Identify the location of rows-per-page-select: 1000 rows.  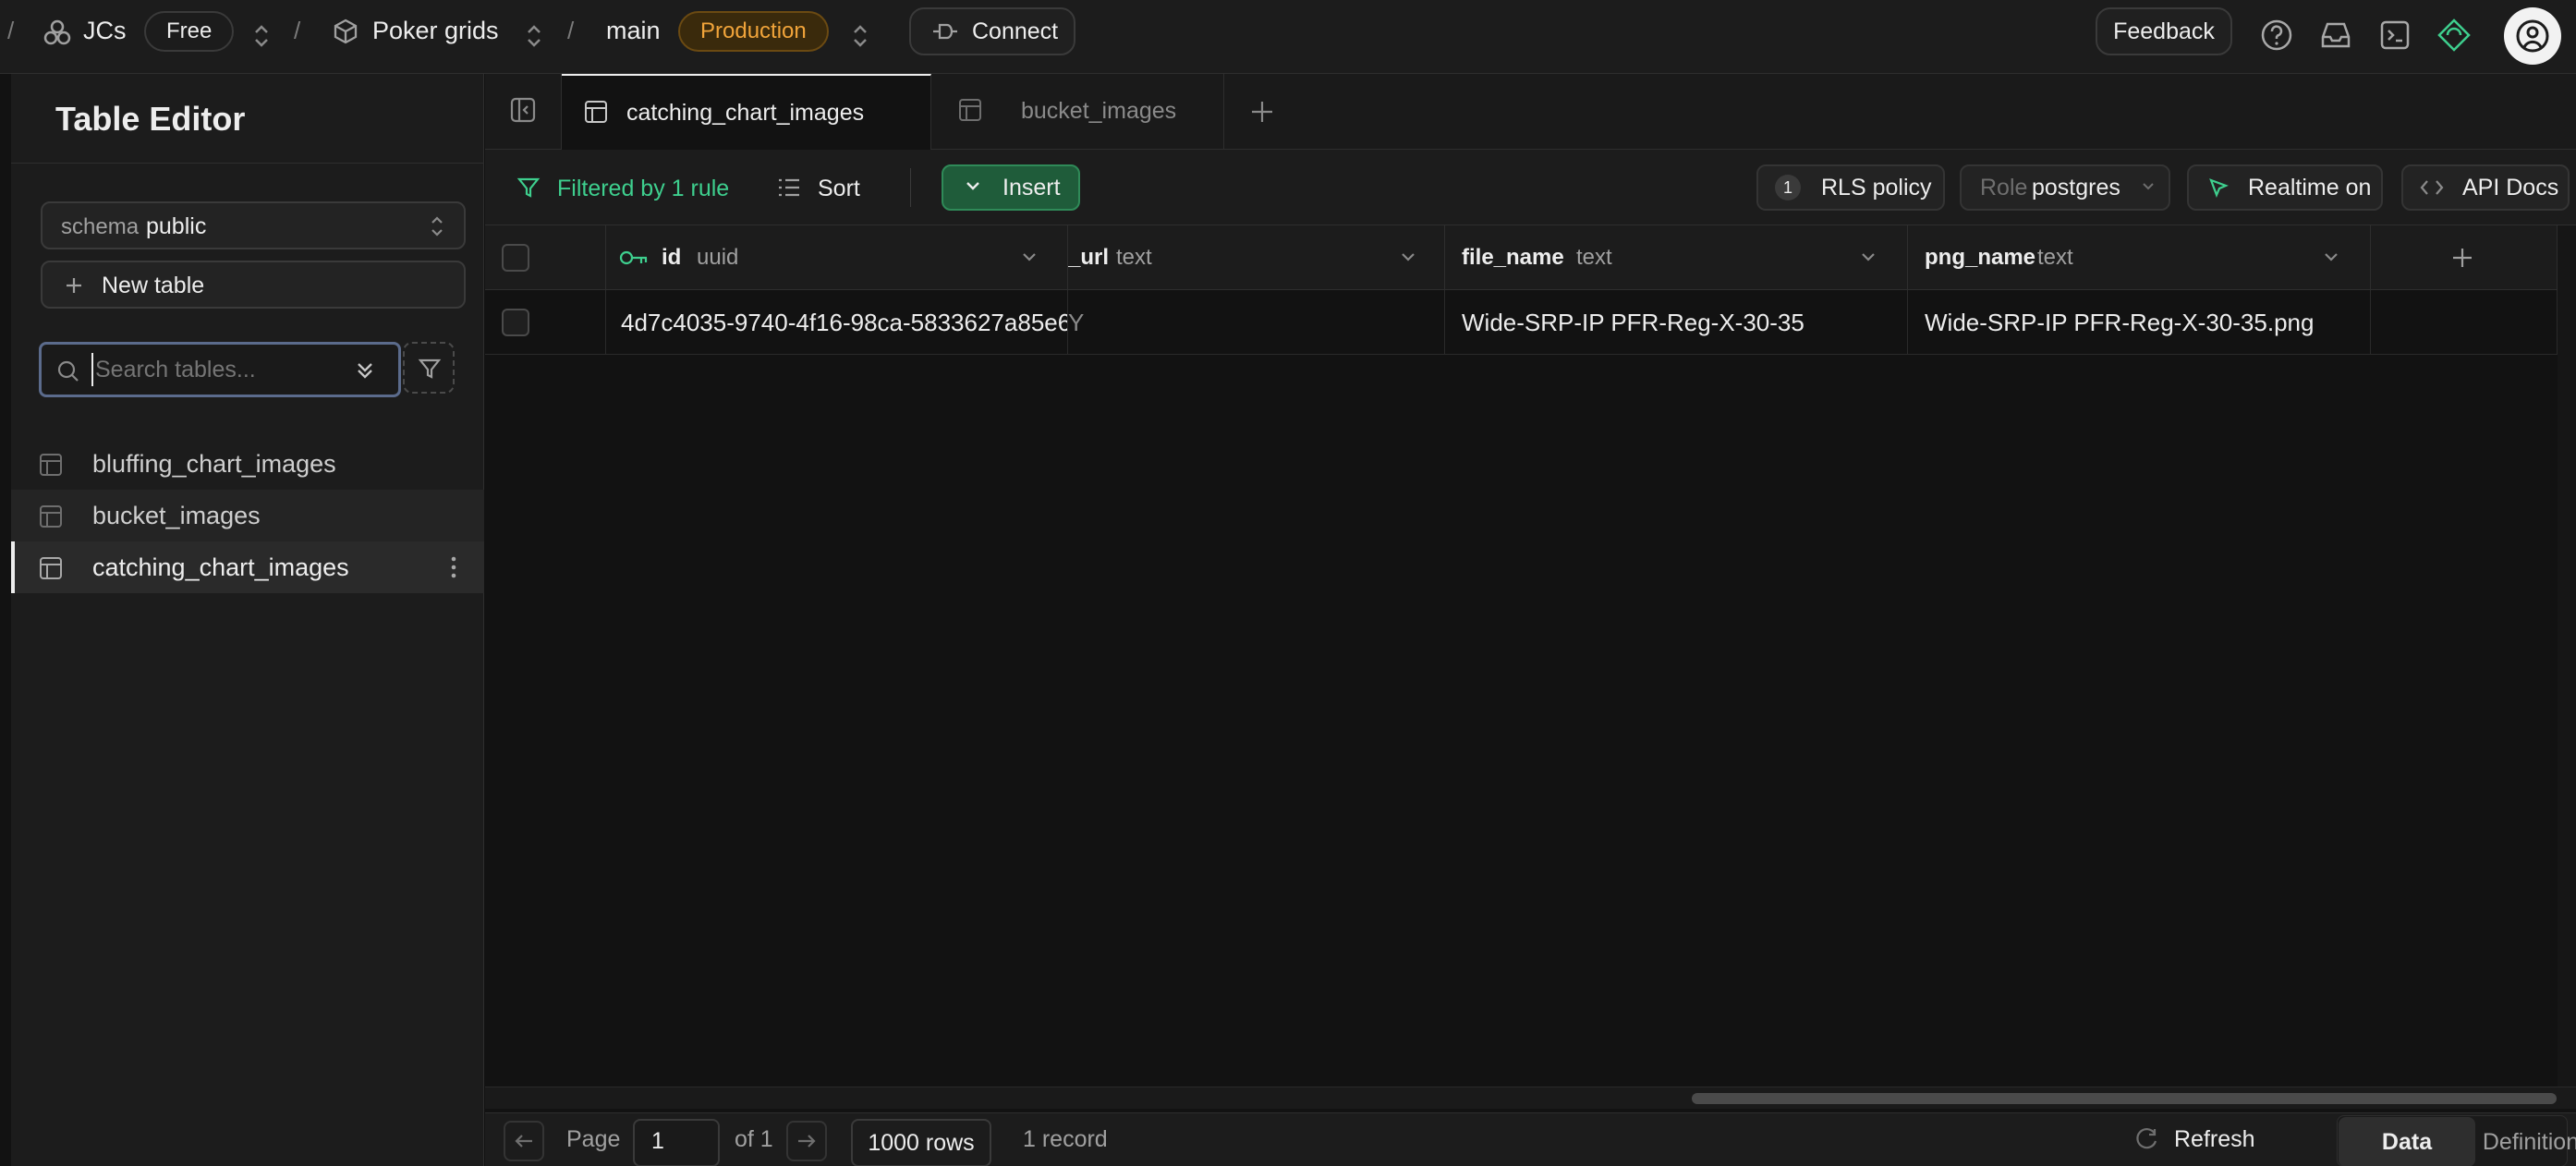
(921, 1142).